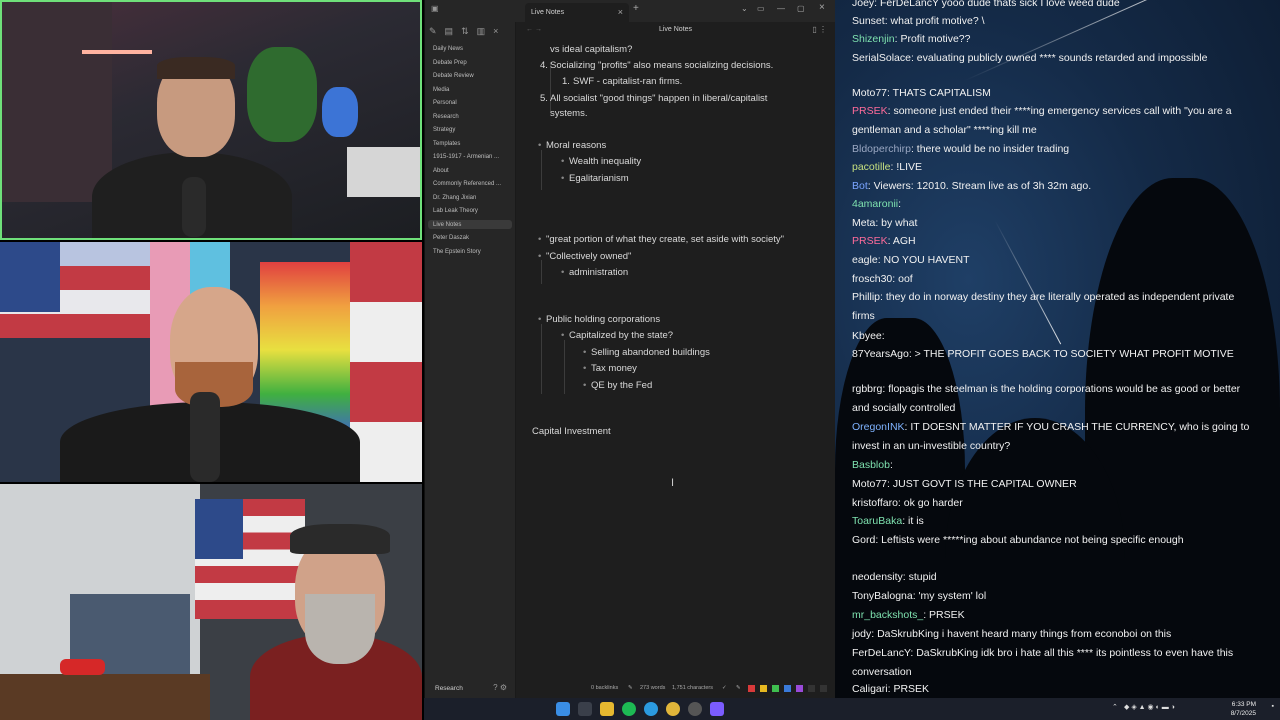 The image size is (1280, 720). What do you see at coordinates (604, 688) in the screenshot?
I see `backlinks-count: 0 backlinks` at bounding box center [604, 688].